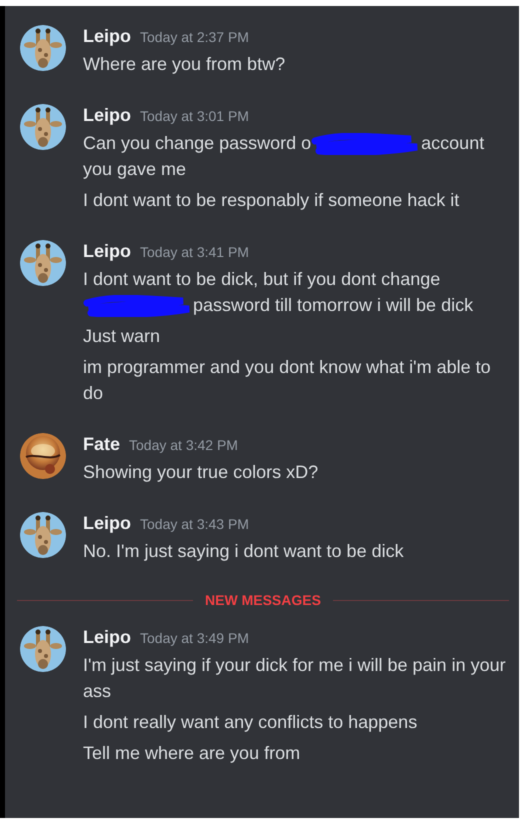 This screenshot has height=828, width=525. What do you see at coordinates (244, 551) in the screenshot?
I see `message-text: No. I'm just saying i dont want to be dick` at bounding box center [244, 551].